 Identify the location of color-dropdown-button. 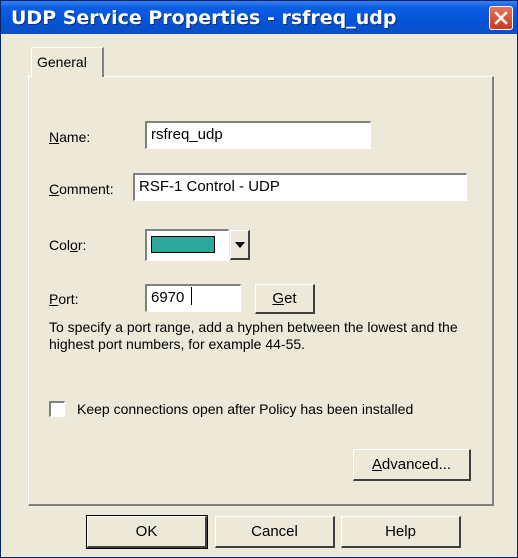
(240, 245).